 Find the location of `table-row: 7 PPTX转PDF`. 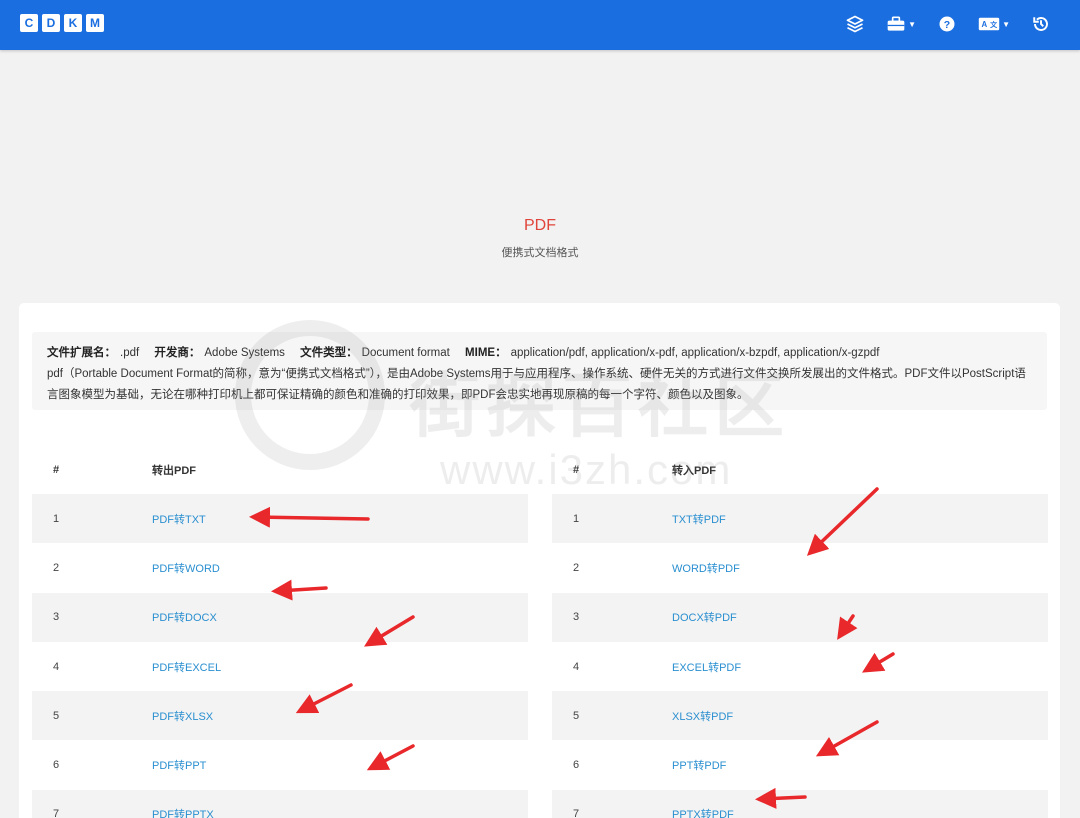

table-row: 7 PPTX转PDF is located at coordinates (800, 803).